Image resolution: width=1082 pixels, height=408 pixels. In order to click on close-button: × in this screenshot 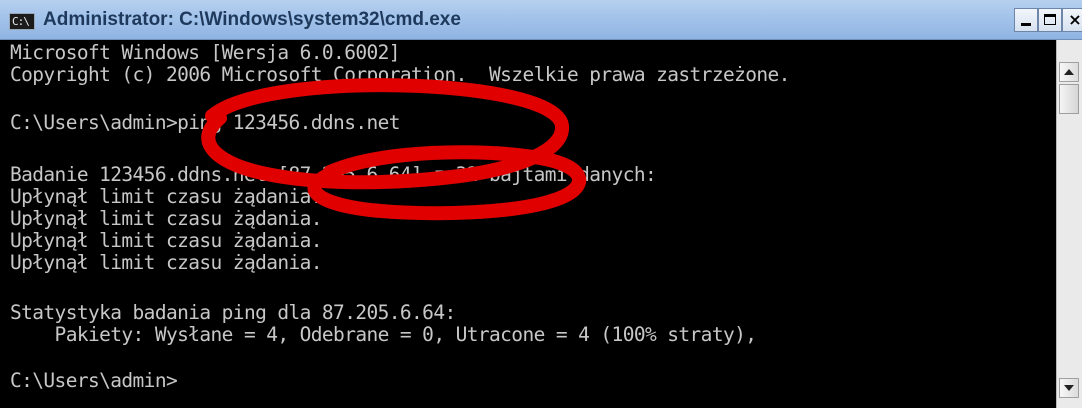, I will do `click(1072, 20)`.